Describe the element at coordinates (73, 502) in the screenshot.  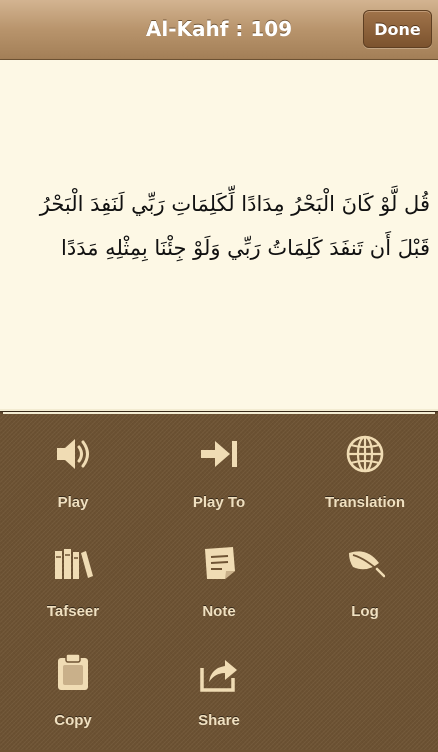
I see `play-label: Play` at that location.